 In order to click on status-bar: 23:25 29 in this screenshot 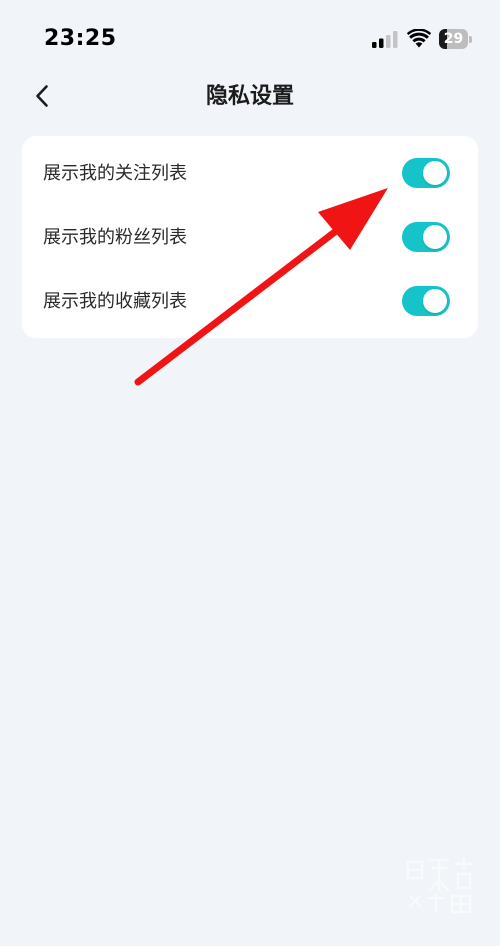, I will do `click(250, 40)`.